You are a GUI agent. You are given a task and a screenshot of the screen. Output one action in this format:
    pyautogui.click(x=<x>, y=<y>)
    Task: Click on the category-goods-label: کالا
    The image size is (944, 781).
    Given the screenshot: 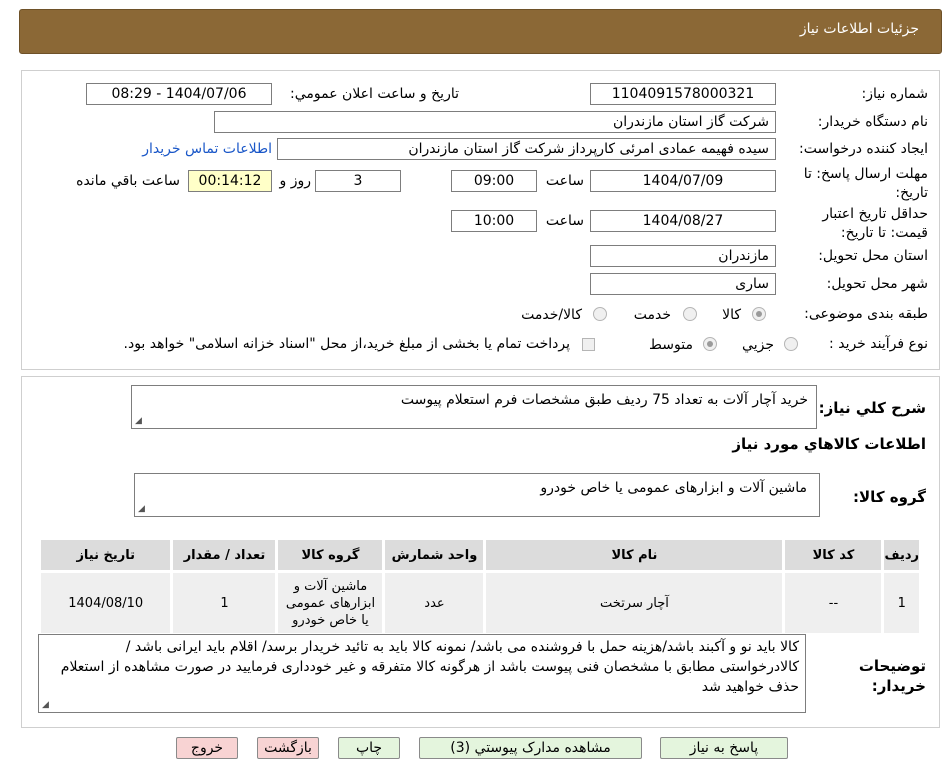 What is the action you would take?
    pyautogui.click(x=731, y=315)
    